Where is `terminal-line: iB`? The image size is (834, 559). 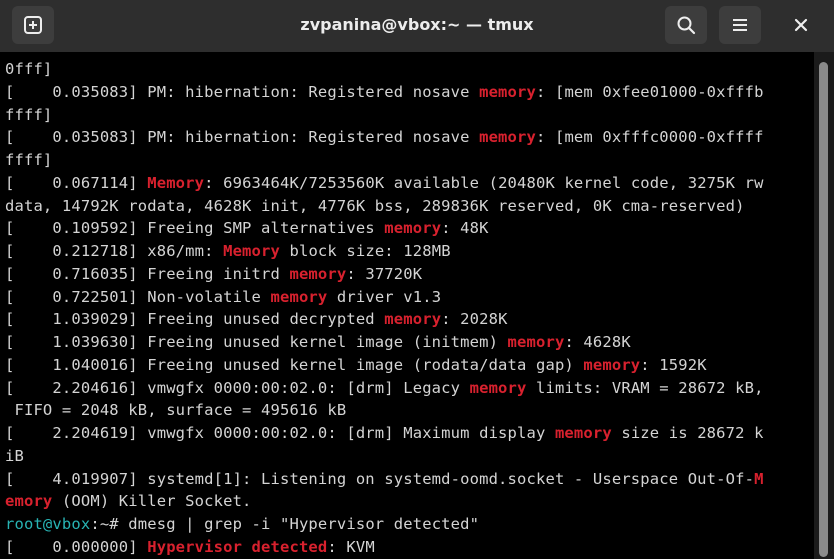
terminal-line: iB is located at coordinates (14, 456).